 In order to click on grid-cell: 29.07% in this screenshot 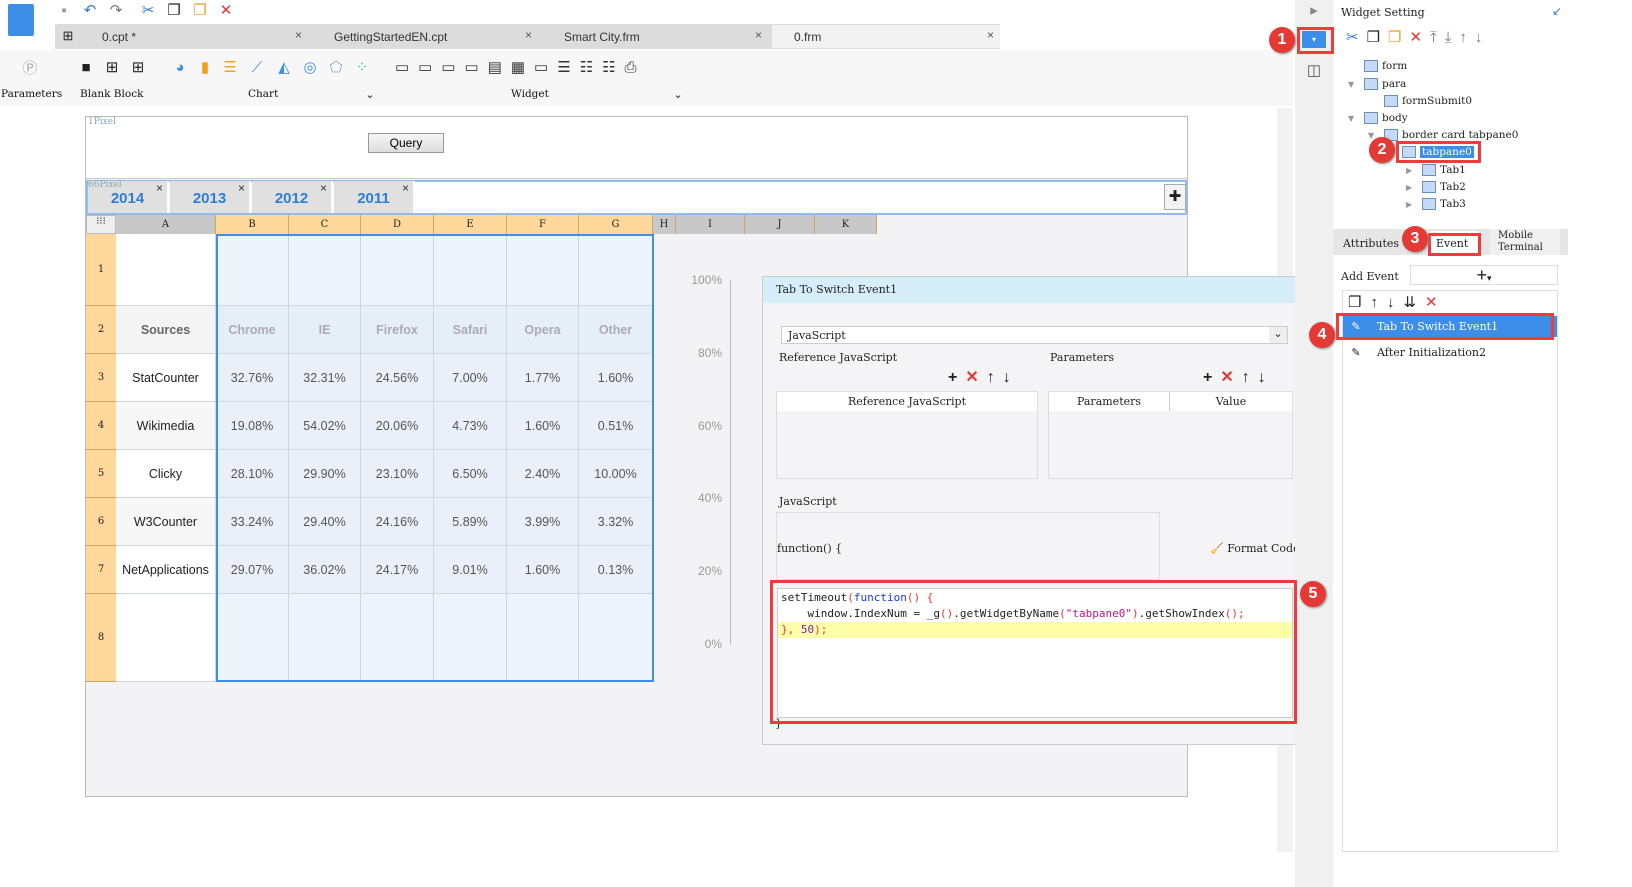, I will do `click(252, 570)`.